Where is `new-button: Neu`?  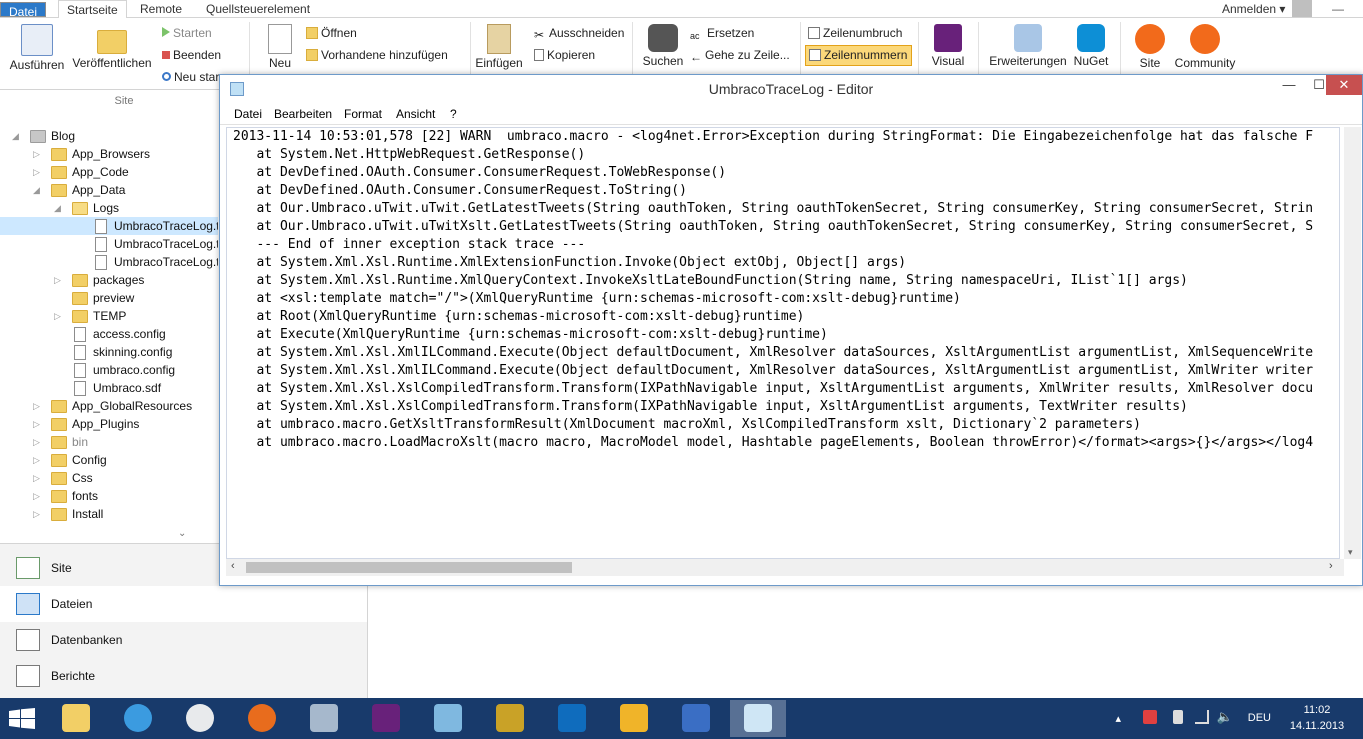 new-button: Neu is located at coordinates (280, 47).